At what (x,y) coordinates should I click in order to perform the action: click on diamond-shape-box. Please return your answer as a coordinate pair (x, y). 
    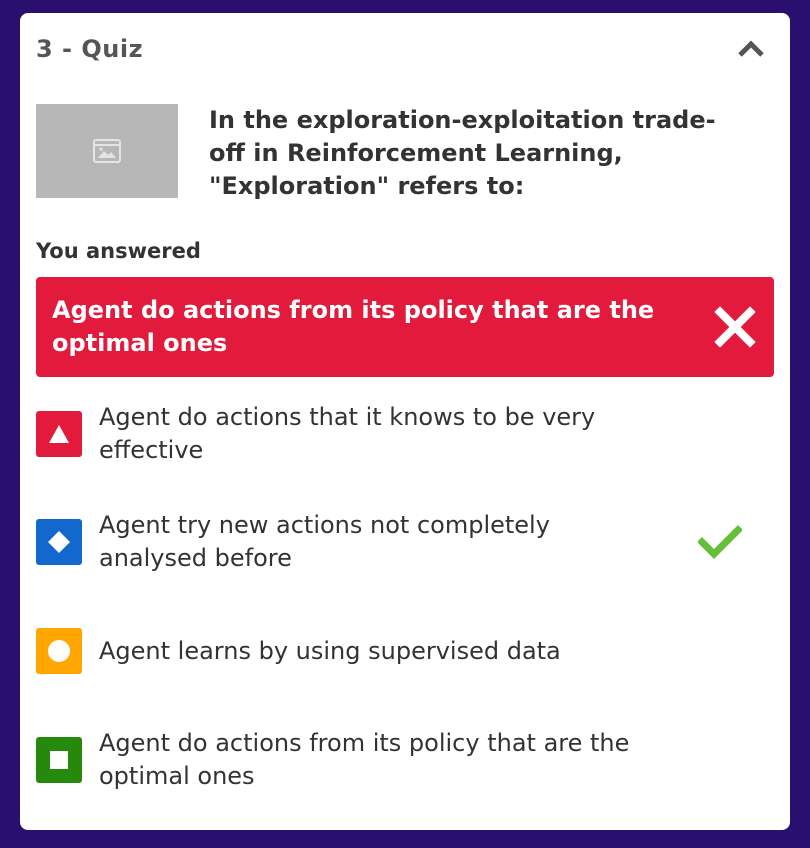
    Looking at the image, I should click on (59, 542).